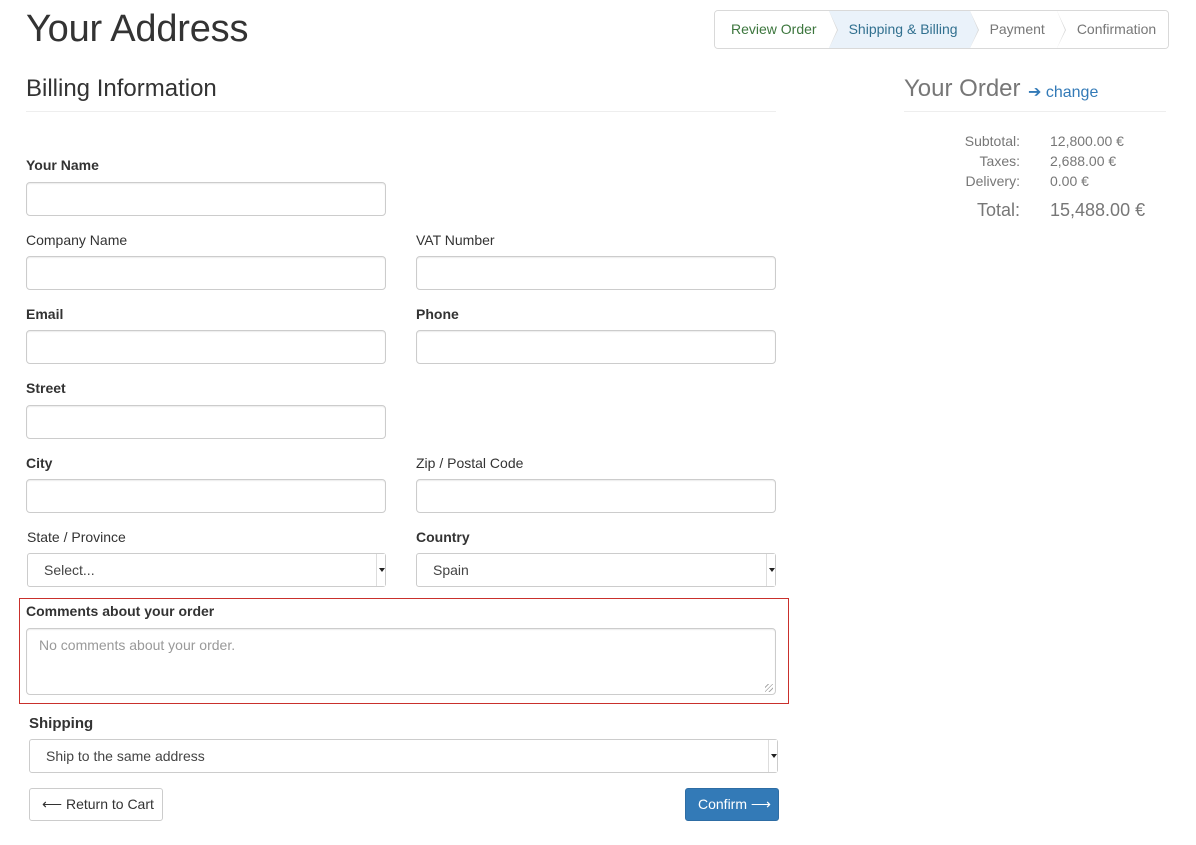 Image resolution: width=1196 pixels, height=845 pixels. I want to click on email-input, so click(206, 347).